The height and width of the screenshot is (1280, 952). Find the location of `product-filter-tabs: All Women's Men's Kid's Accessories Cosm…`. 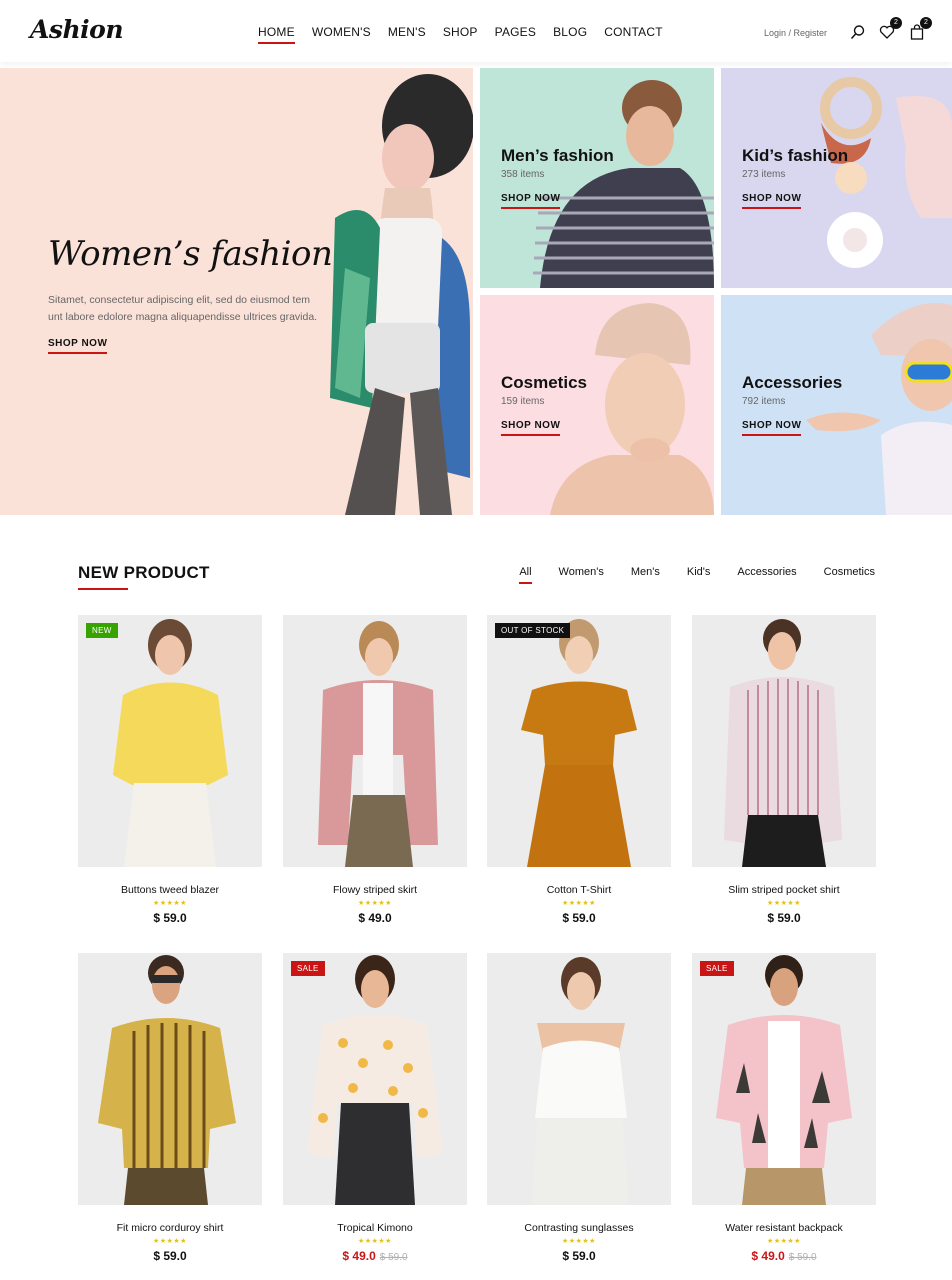

product-filter-tabs: All Women's Men's Kid's Accessories Cosm… is located at coordinates (697, 575).